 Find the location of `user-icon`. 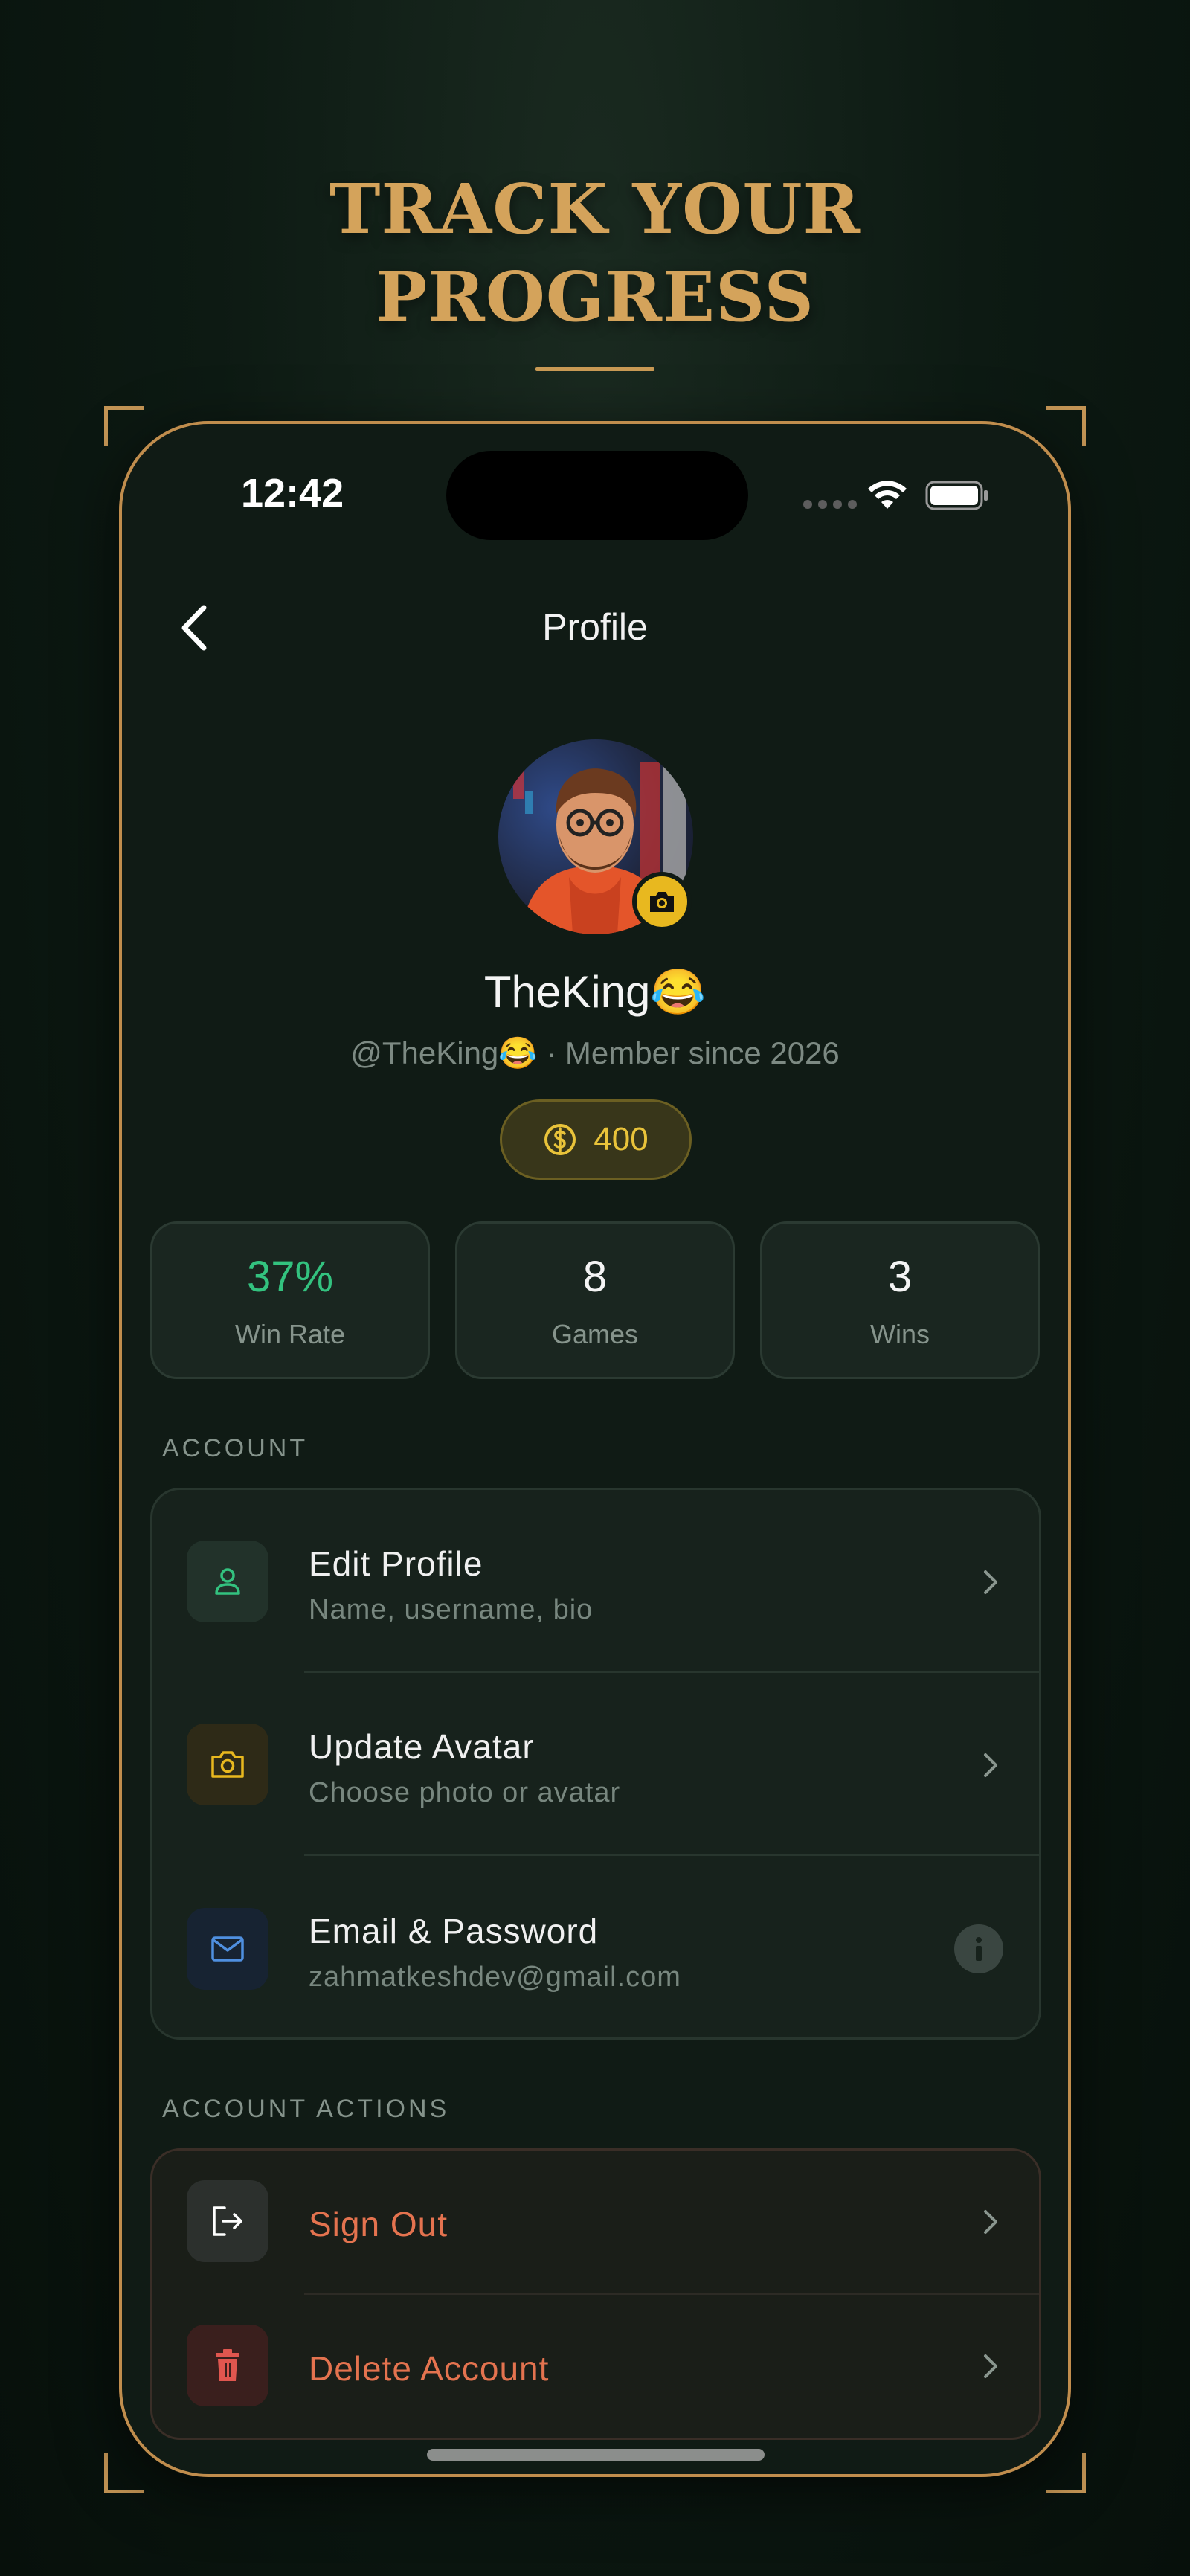

user-icon is located at coordinates (228, 1582).